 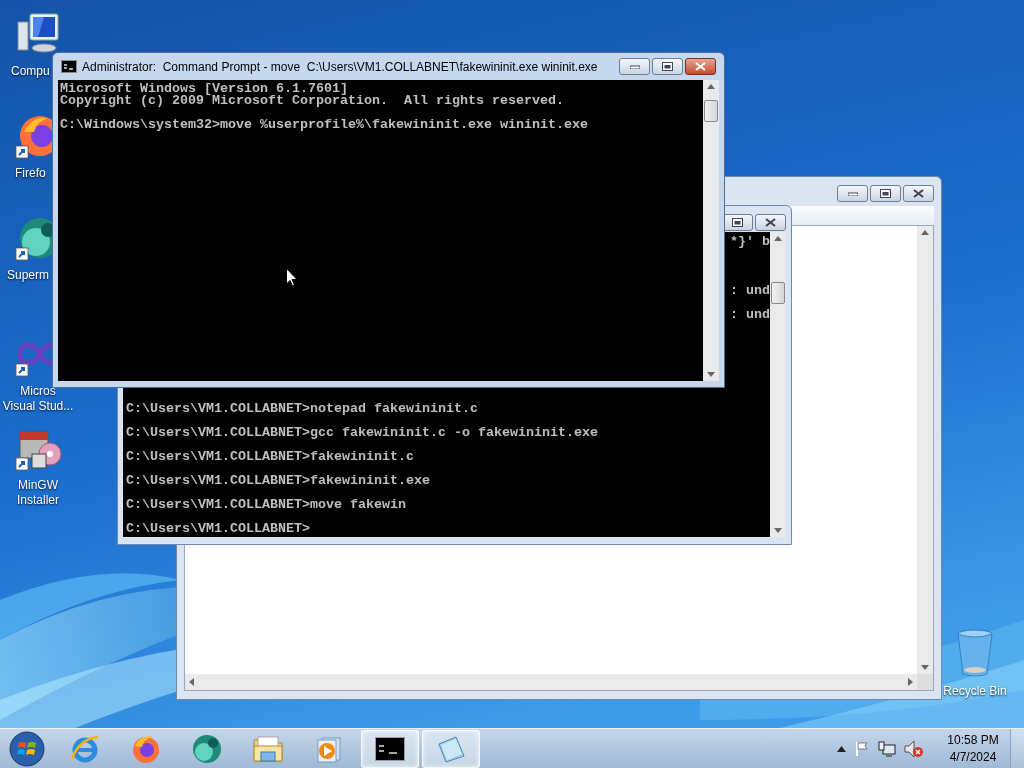 I want to click on clock: 10:58 PM 4/7/2024, so click(x=973, y=748).